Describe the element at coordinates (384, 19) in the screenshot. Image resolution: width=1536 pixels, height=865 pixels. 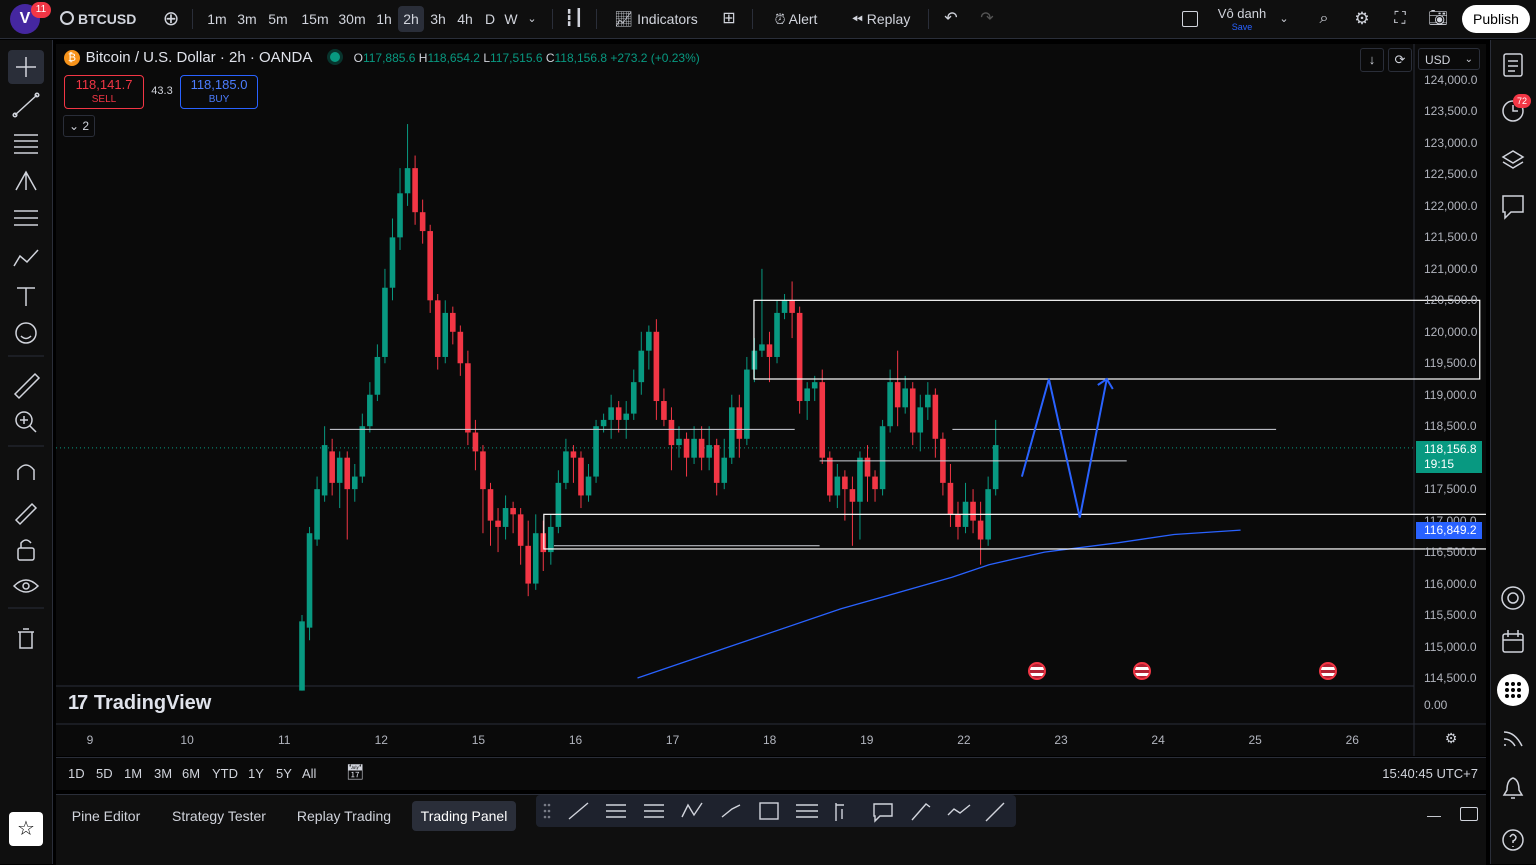
I see `timeframe-1h: 1h` at that location.